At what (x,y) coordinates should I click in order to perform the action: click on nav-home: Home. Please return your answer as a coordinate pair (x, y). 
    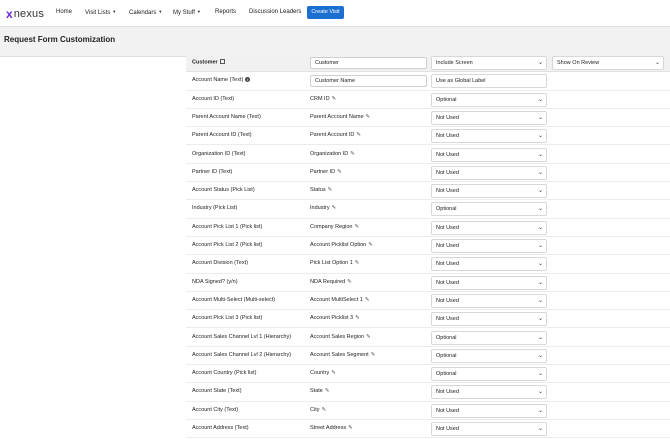
    Looking at the image, I should click on (64, 12).